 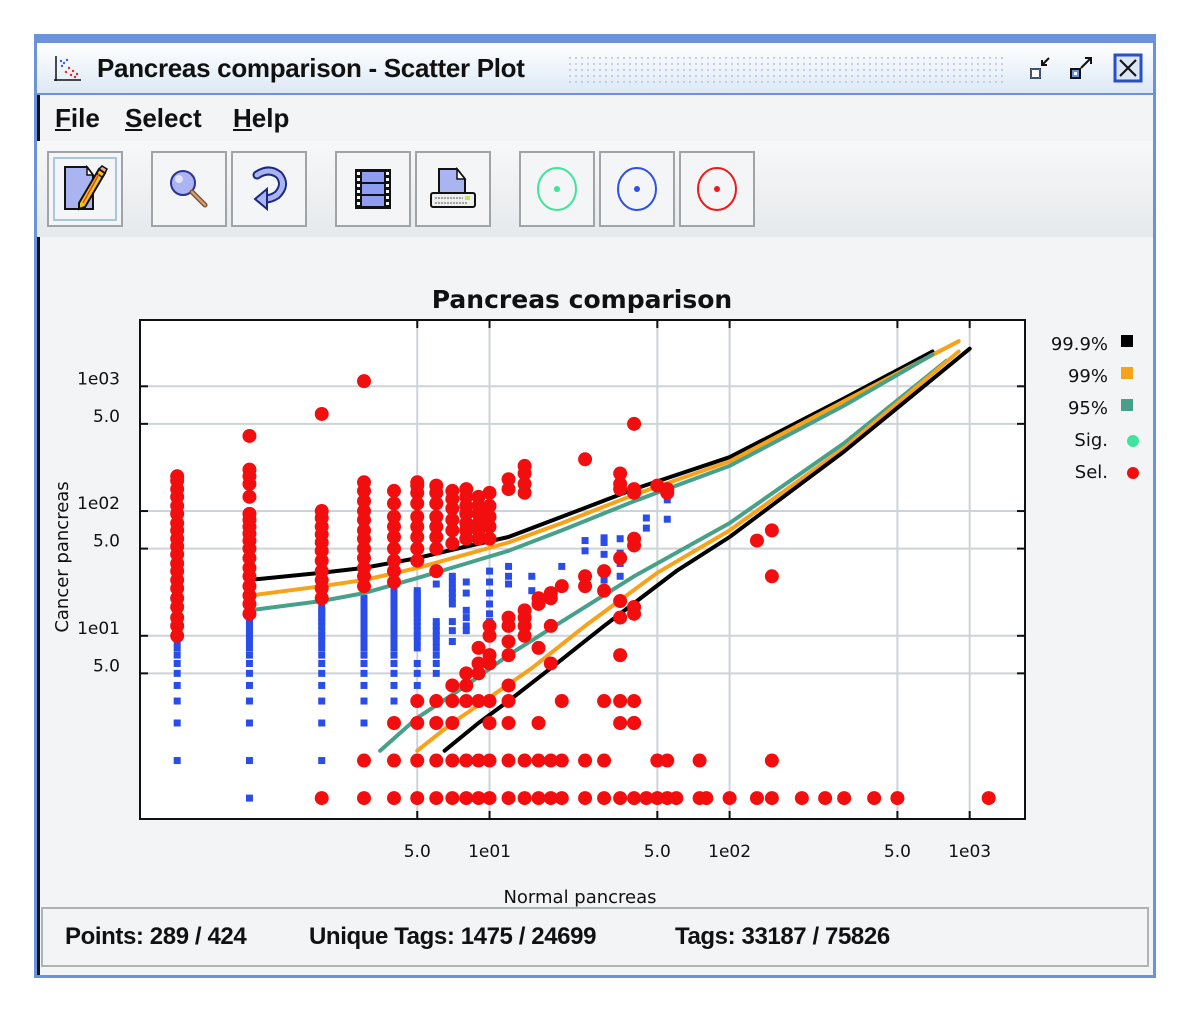 What do you see at coordinates (85, 189) in the screenshot?
I see `edit-button` at bounding box center [85, 189].